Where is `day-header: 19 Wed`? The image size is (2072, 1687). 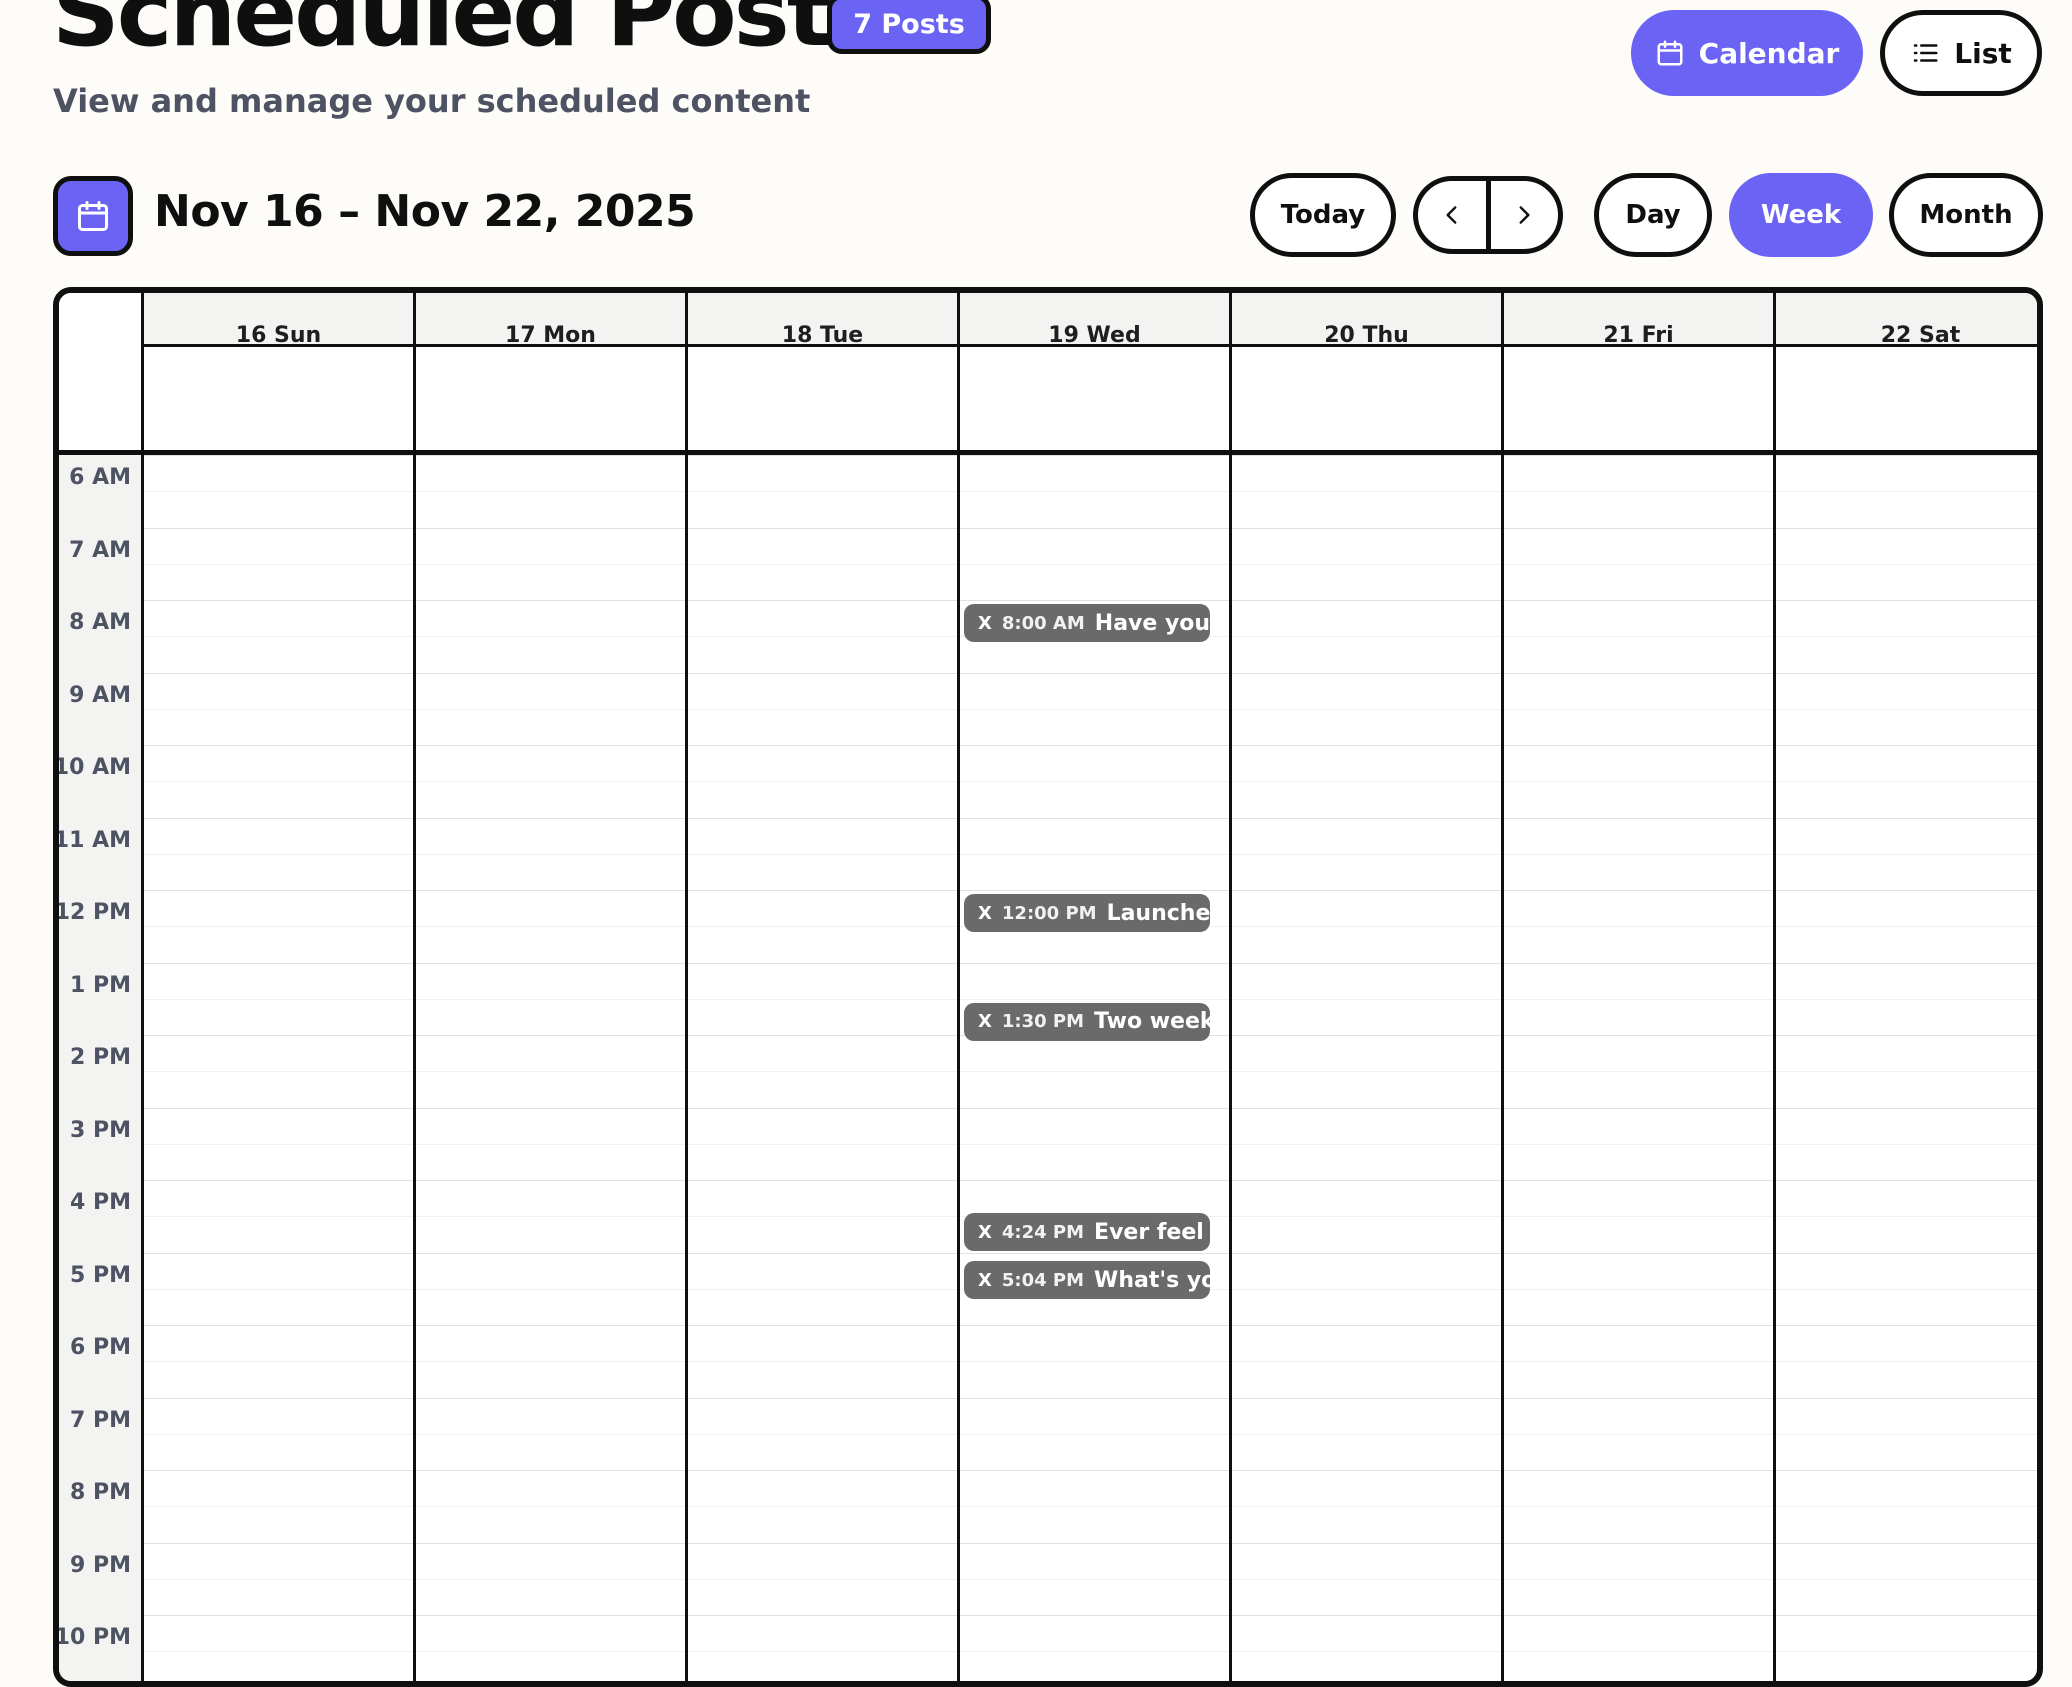
day-header: 19 Wed is located at coordinates (1096, 320).